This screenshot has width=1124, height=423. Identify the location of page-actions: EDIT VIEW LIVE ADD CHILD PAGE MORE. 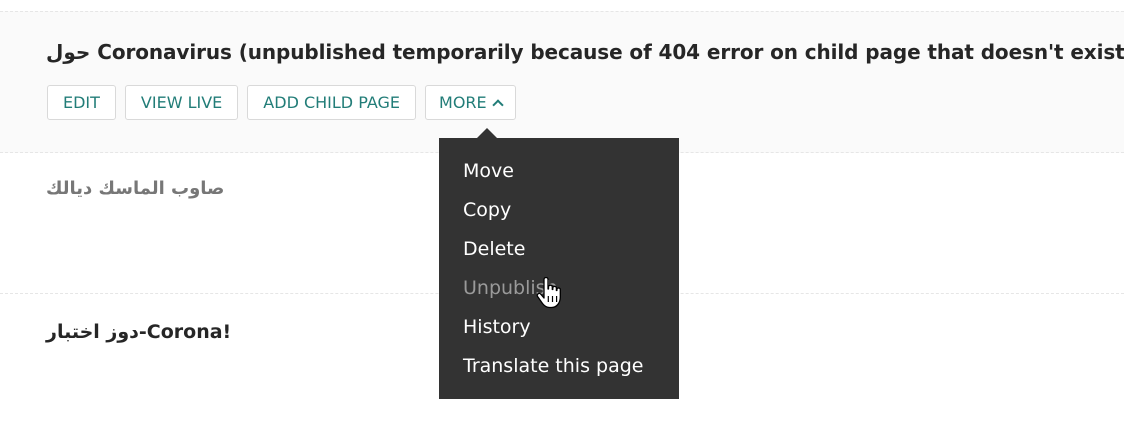
(281, 102).